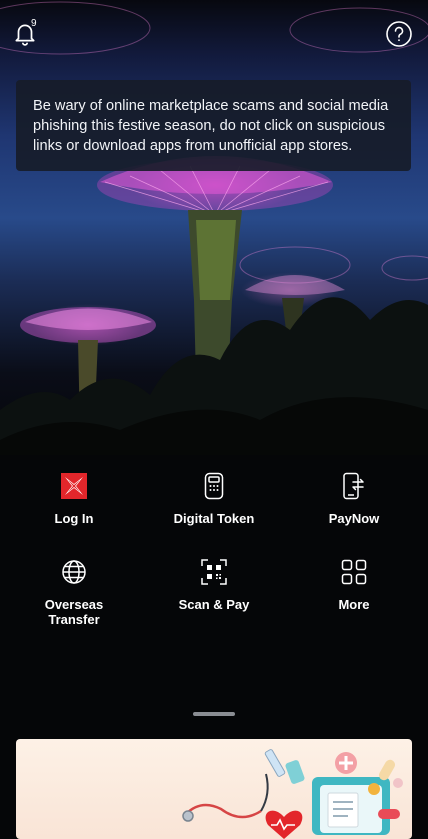 This screenshot has width=428, height=839. I want to click on question-circle-icon, so click(399, 34).